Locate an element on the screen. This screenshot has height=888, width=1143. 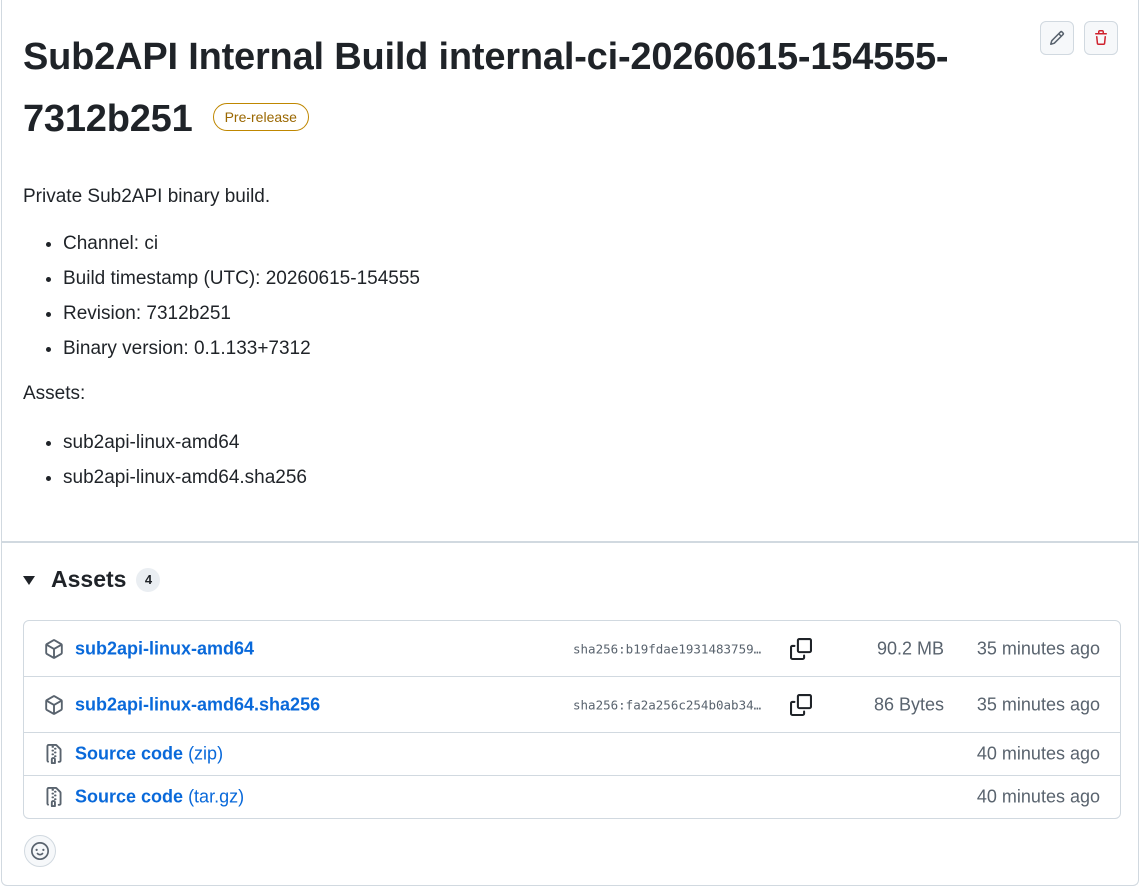
release-intro: Private Sub2API binary build. is located at coordinates (147, 196).